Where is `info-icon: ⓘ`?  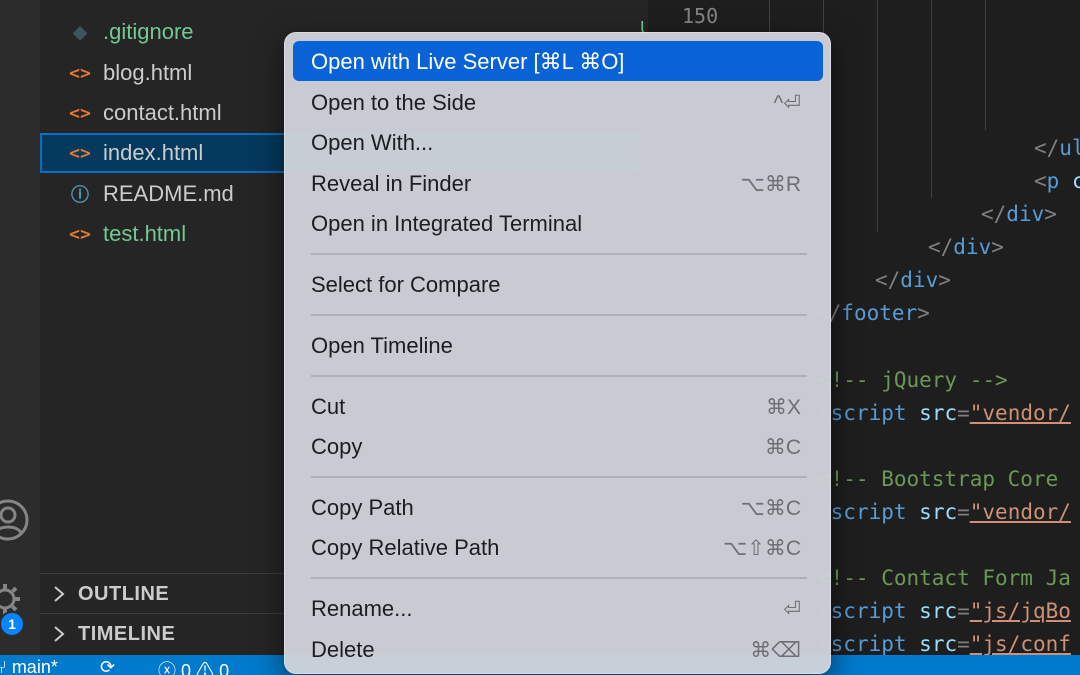
info-icon: ⓘ is located at coordinates (80, 195).